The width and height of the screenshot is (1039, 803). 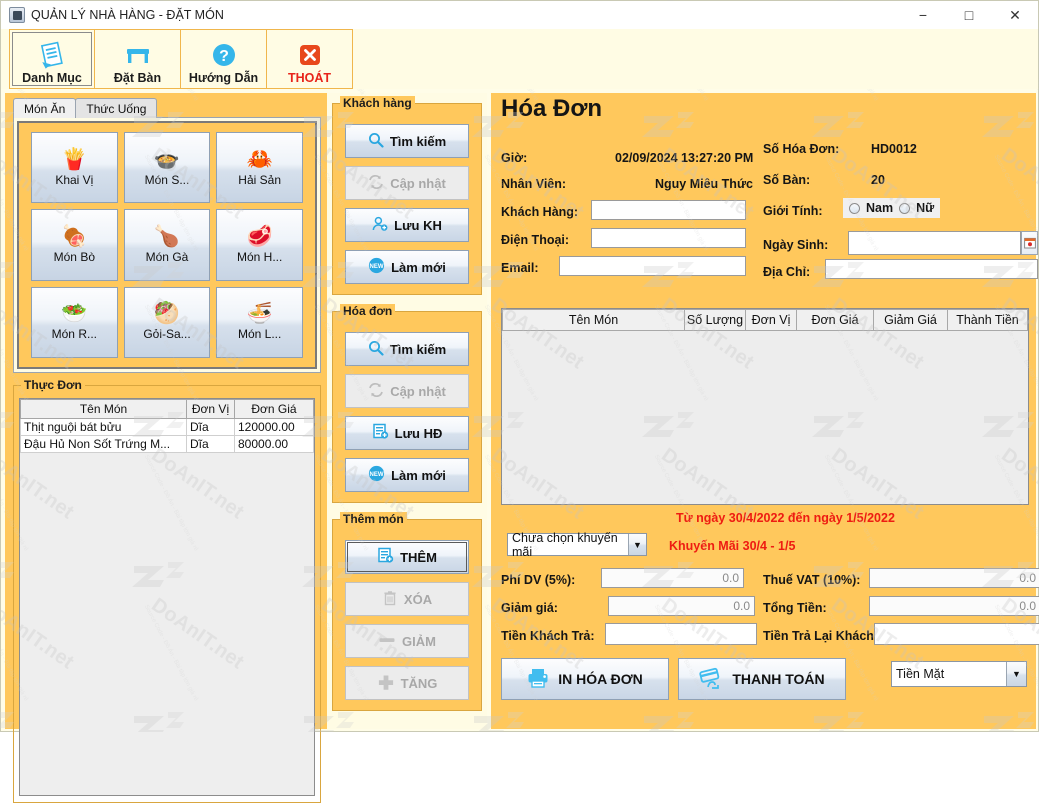 What do you see at coordinates (956, 634) in the screenshot?
I see `change-input` at bounding box center [956, 634].